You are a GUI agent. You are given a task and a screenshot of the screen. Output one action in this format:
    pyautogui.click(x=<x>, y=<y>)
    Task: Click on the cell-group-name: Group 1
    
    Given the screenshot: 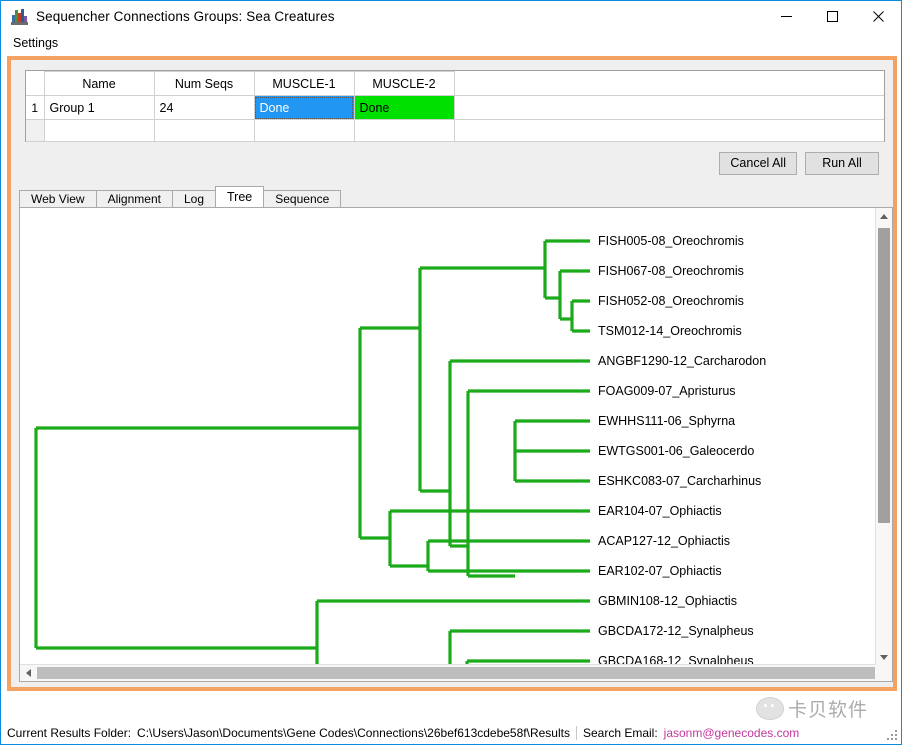 What is the action you would take?
    pyautogui.click(x=99, y=107)
    